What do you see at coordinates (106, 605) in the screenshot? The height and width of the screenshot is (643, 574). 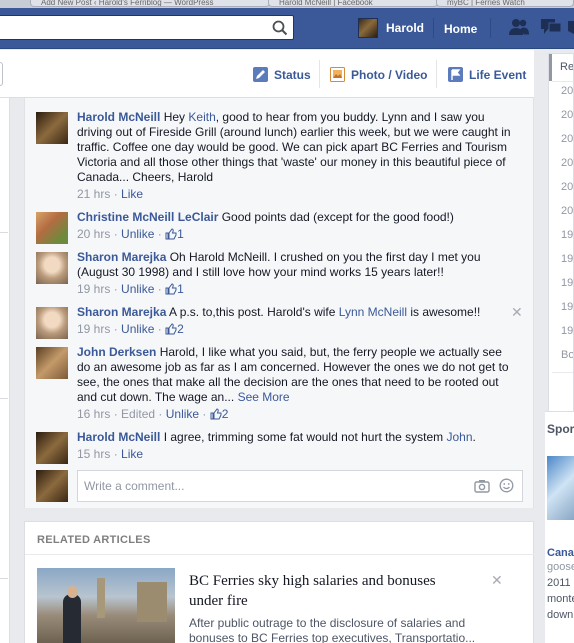 I see `article-image` at bounding box center [106, 605].